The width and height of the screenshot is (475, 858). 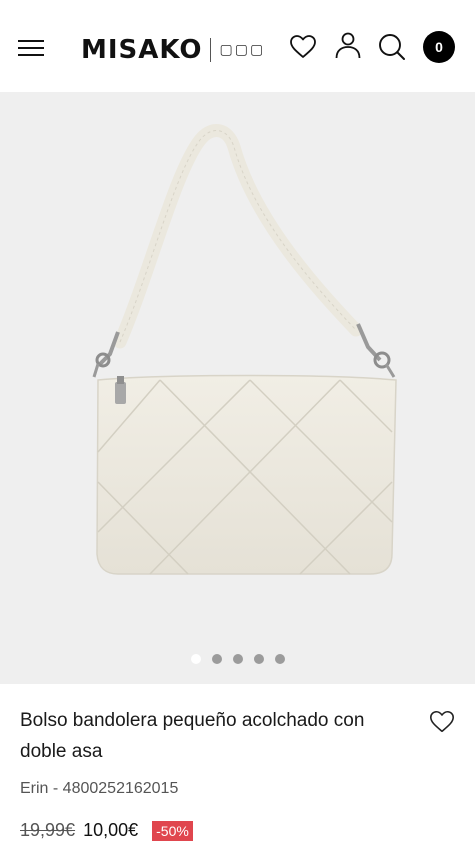 What do you see at coordinates (392, 47) in the screenshot?
I see `search-icon` at bounding box center [392, 47].